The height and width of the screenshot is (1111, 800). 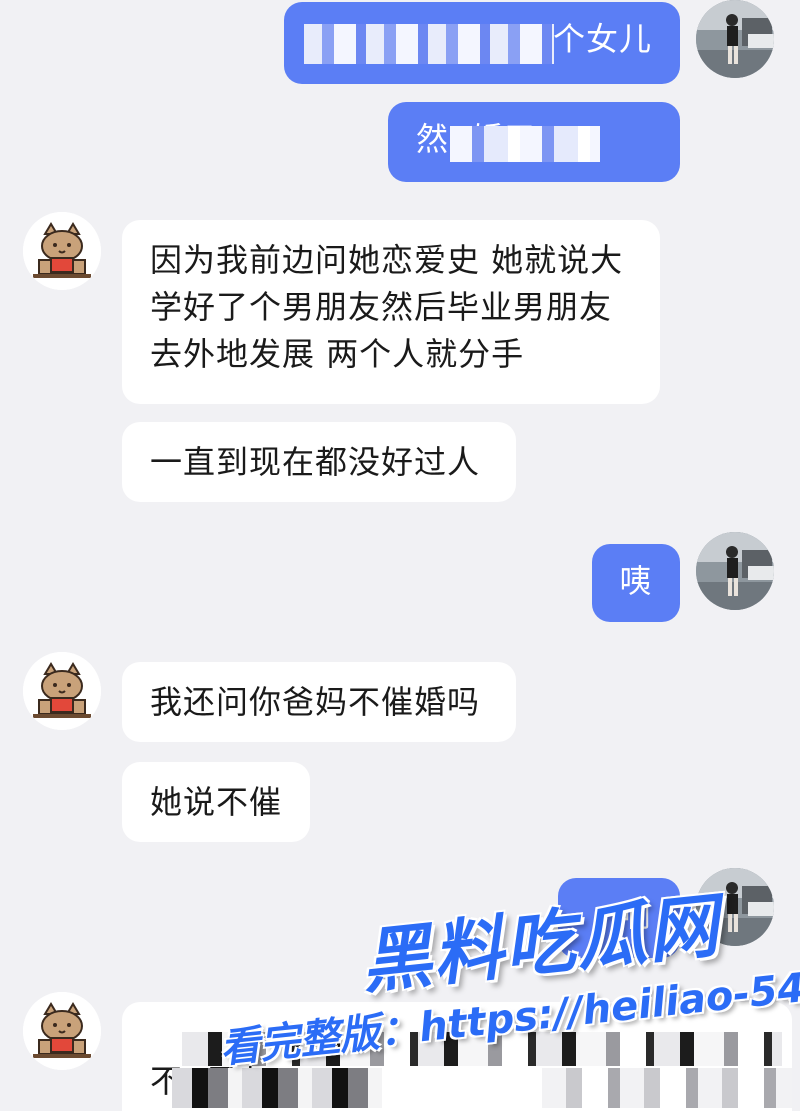 I want to click on message-text: 咦, so click(x=636, y=581).